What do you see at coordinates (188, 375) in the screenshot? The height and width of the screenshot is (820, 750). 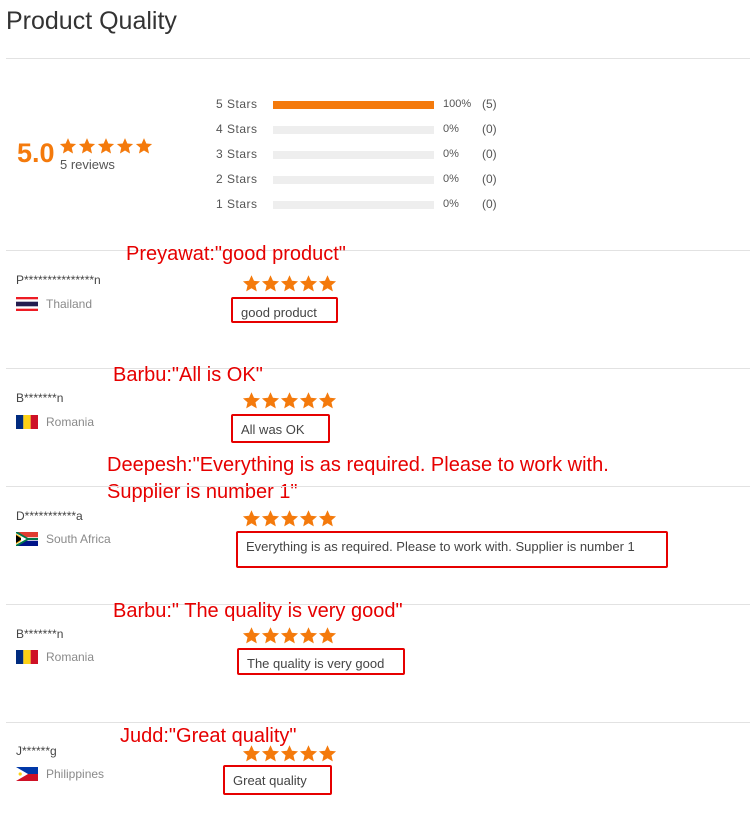 I see `review-annotation: Barbu:"All is OK"` at bounding box center [188, 375].